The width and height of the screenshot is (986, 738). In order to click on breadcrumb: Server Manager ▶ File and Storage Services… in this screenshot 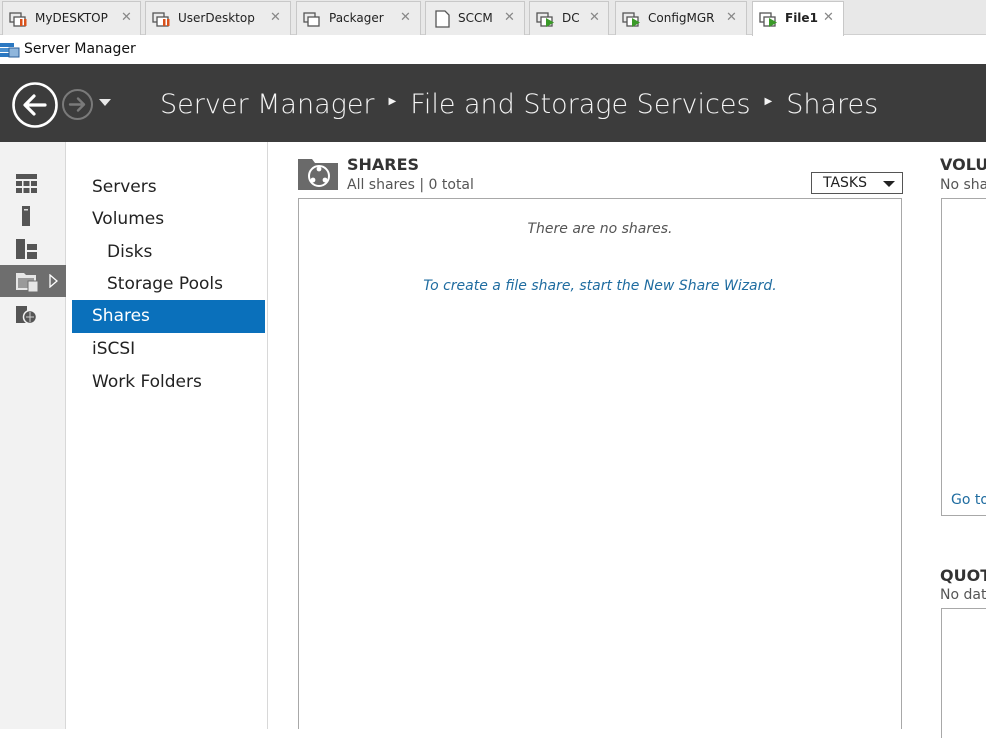, I will do `click(519, 104)`.